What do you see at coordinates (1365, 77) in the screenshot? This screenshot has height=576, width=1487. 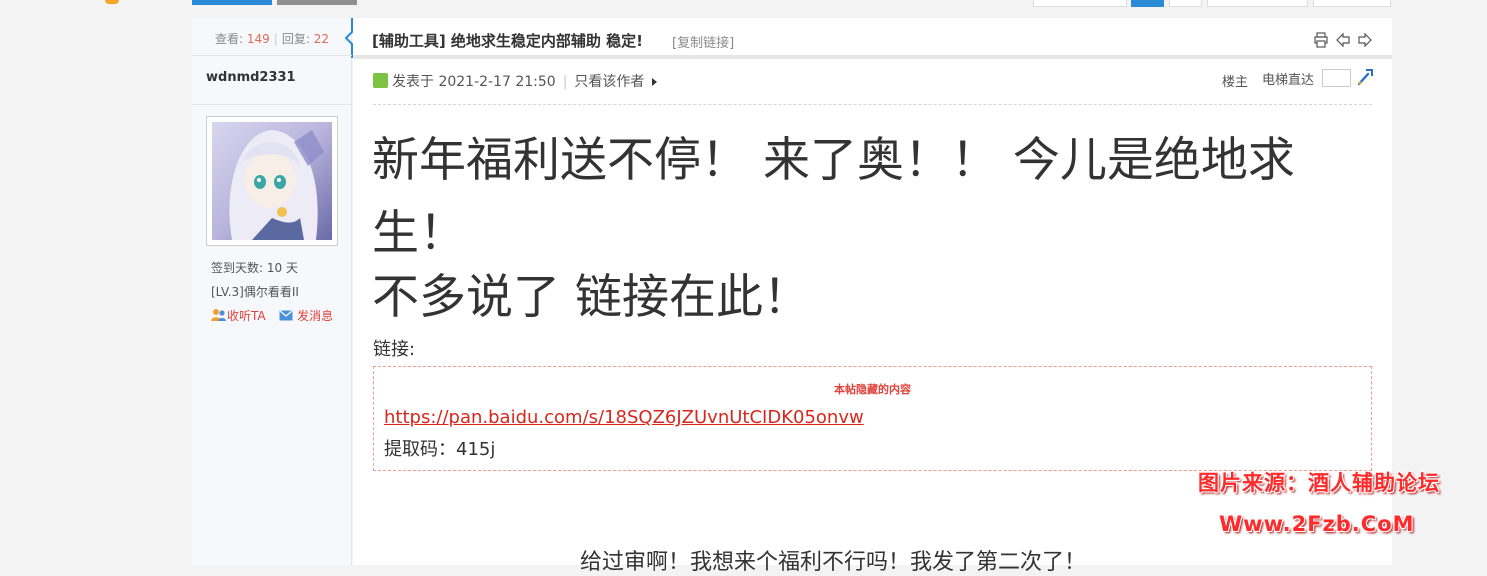 I see `jump-go-icon` at bounding box center [1365, 77].